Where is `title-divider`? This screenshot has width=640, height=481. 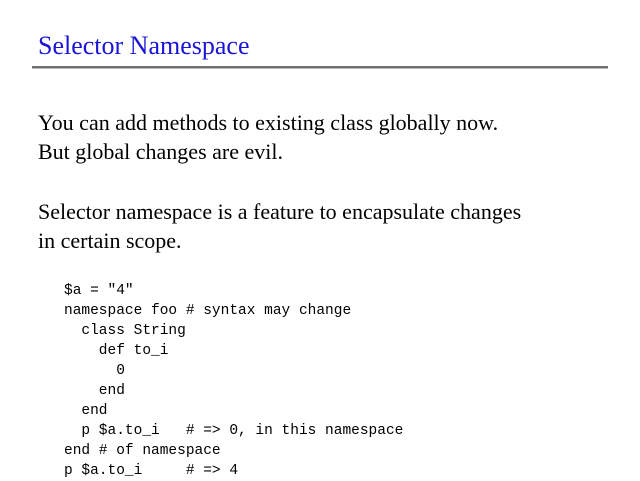 title-divider is located at coordinates (320, 67).